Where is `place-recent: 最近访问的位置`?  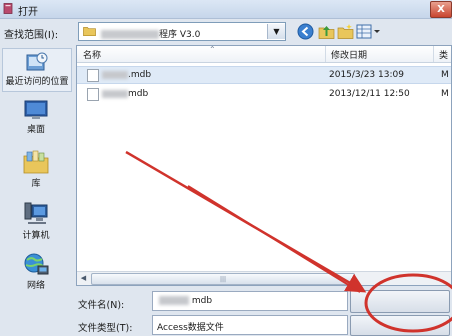 place-recent: 最近访问的位置 is located at coordinates (37, 70).